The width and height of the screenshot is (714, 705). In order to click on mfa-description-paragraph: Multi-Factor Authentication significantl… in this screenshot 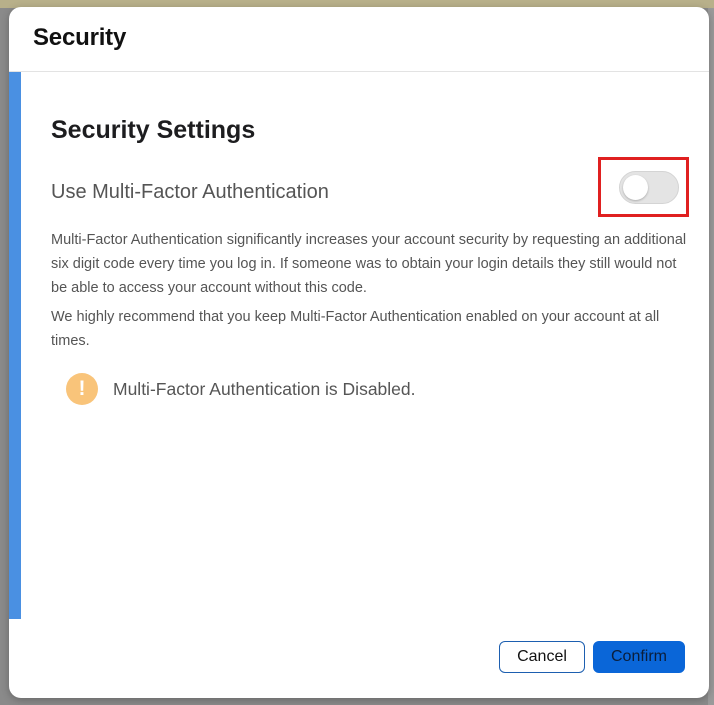, I will do `click(369, 264)`.